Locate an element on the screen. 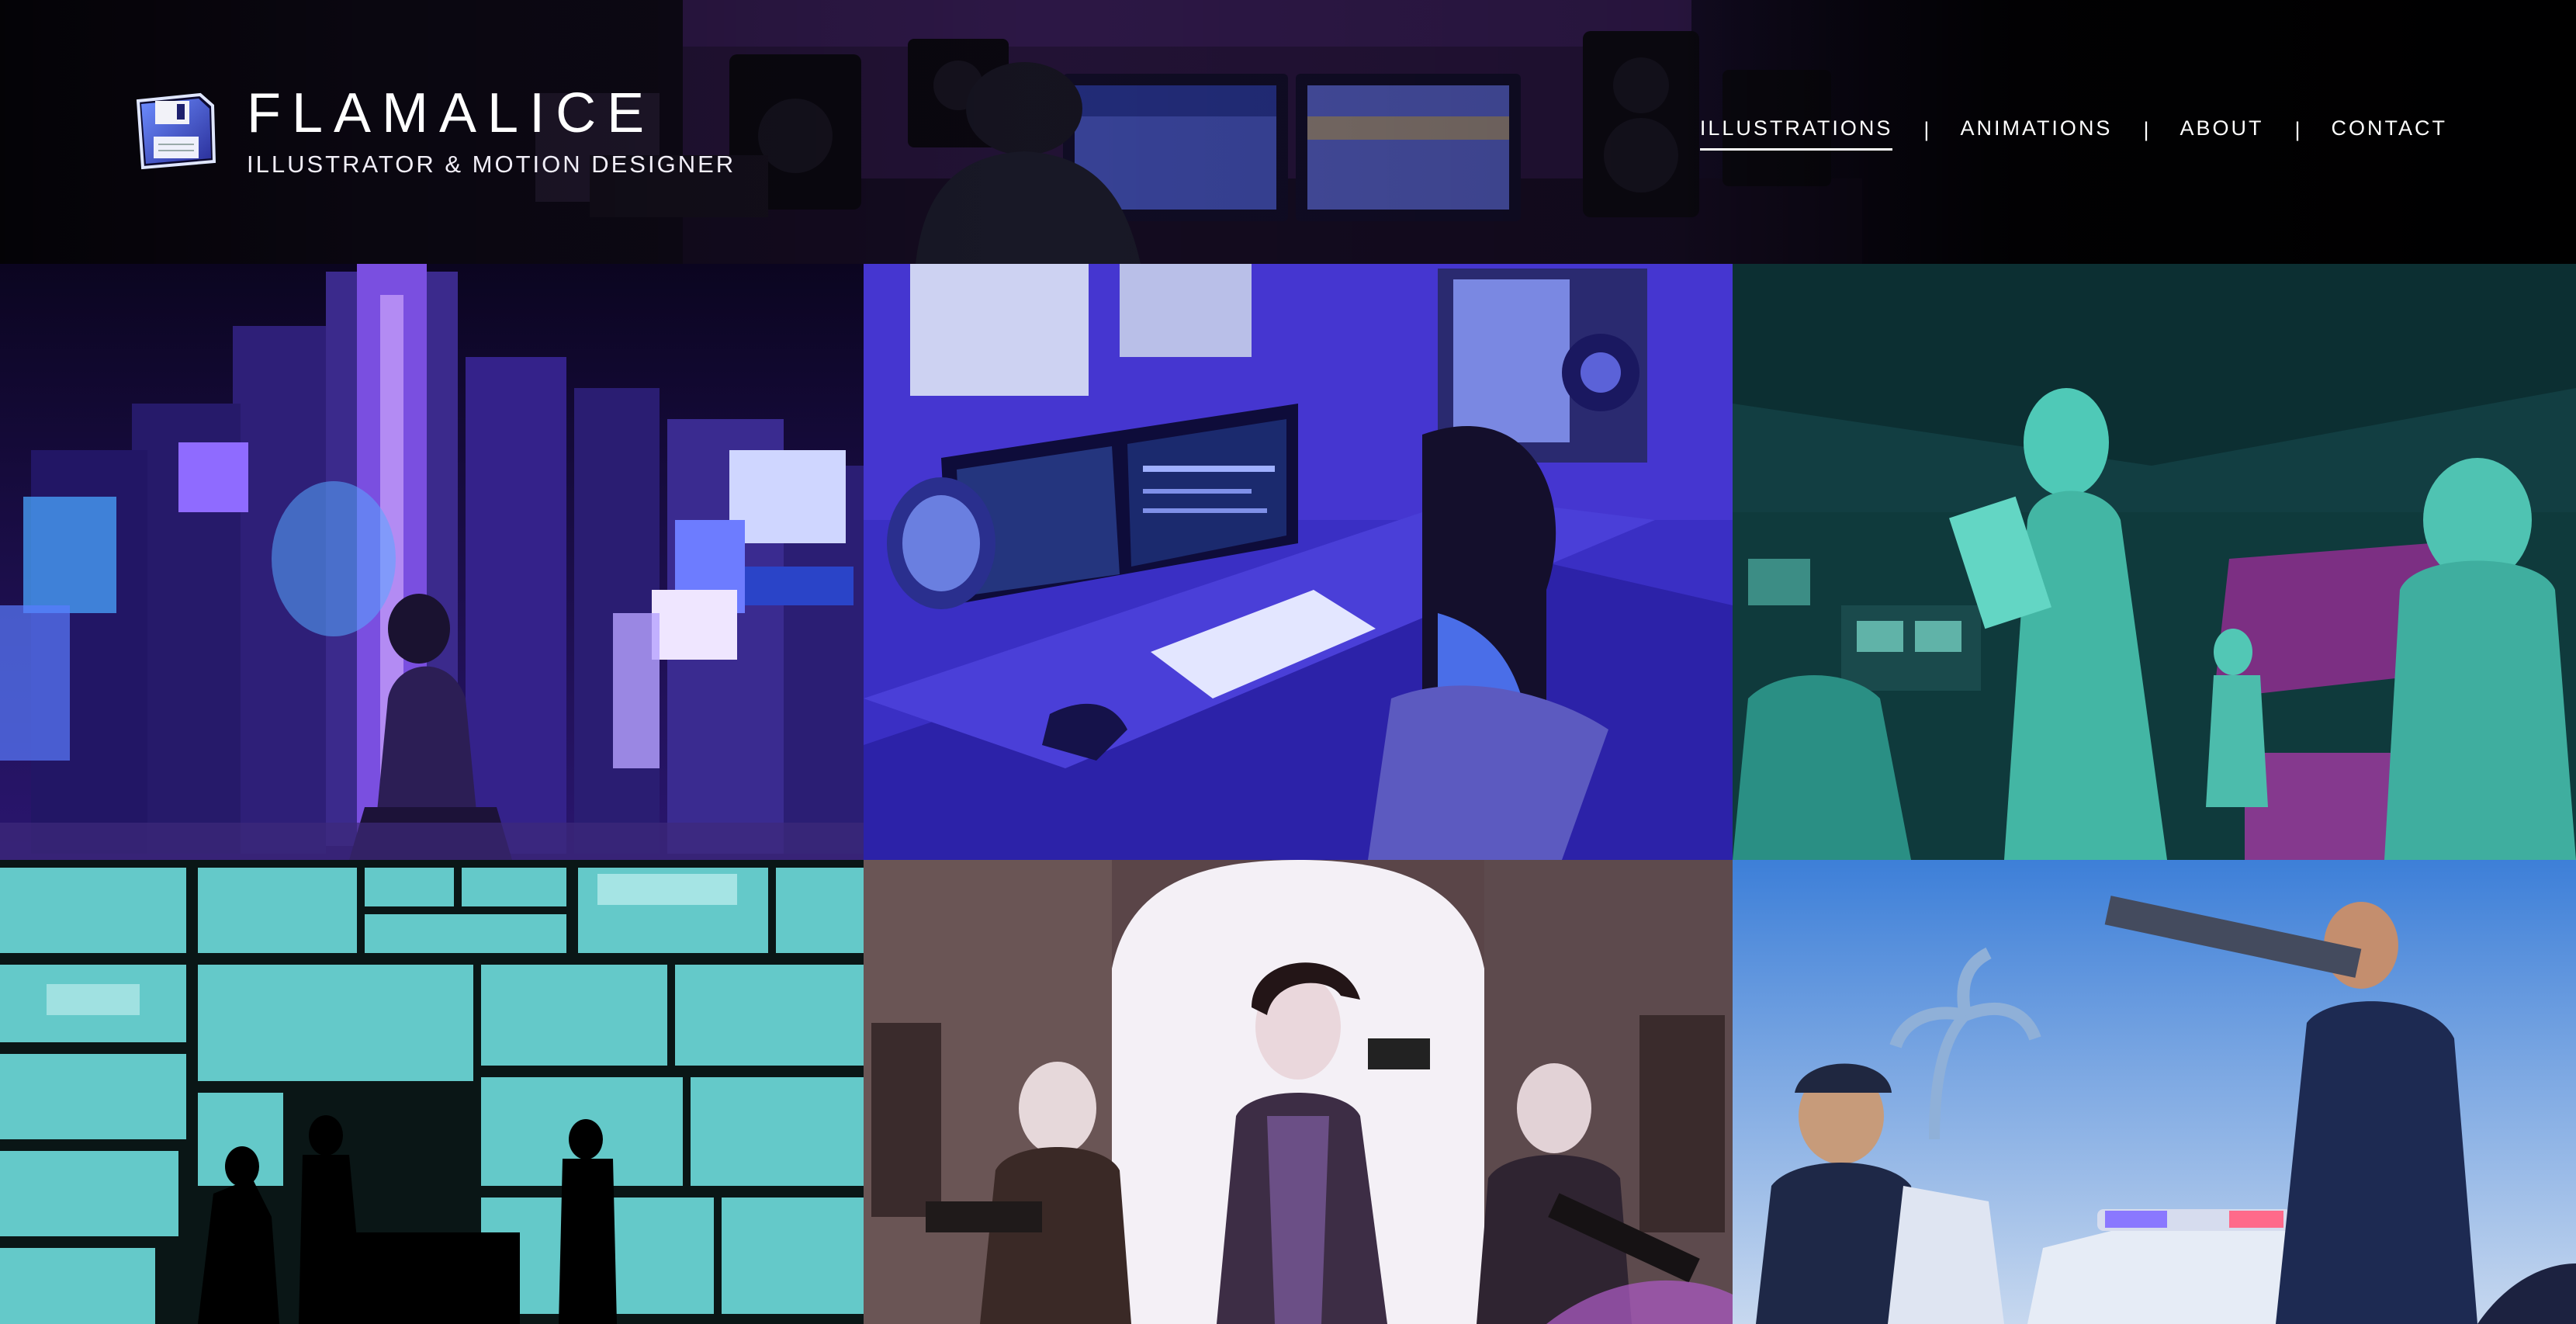 Image resolution: width=2576 pixels, height=1324 pixels. surveillance-screens-illustration is located at coordinates (432, 1092).